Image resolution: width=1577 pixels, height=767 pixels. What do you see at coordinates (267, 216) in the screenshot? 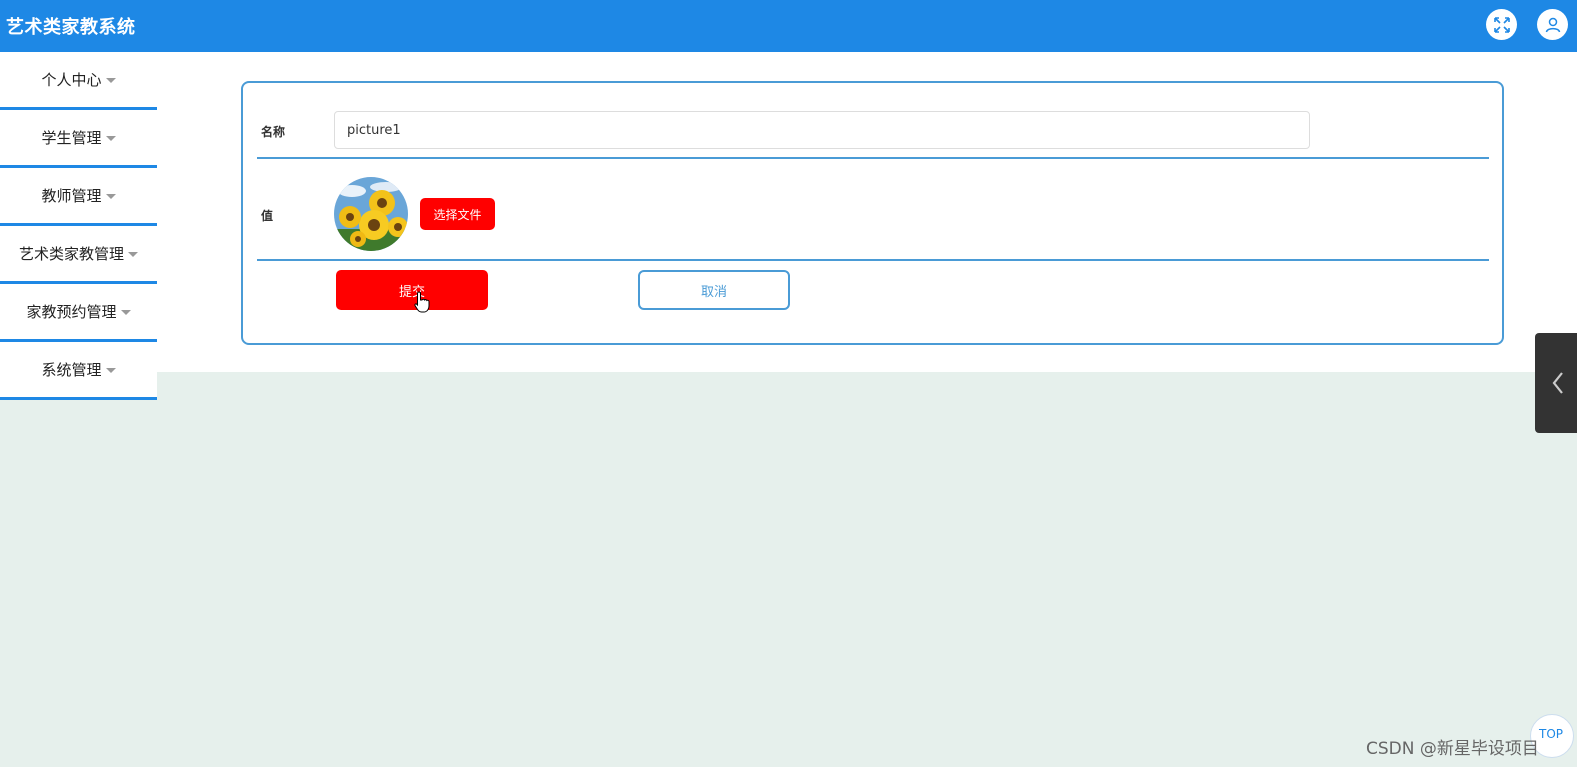
I see `value-label: 值` at bounding box center [267, 216].